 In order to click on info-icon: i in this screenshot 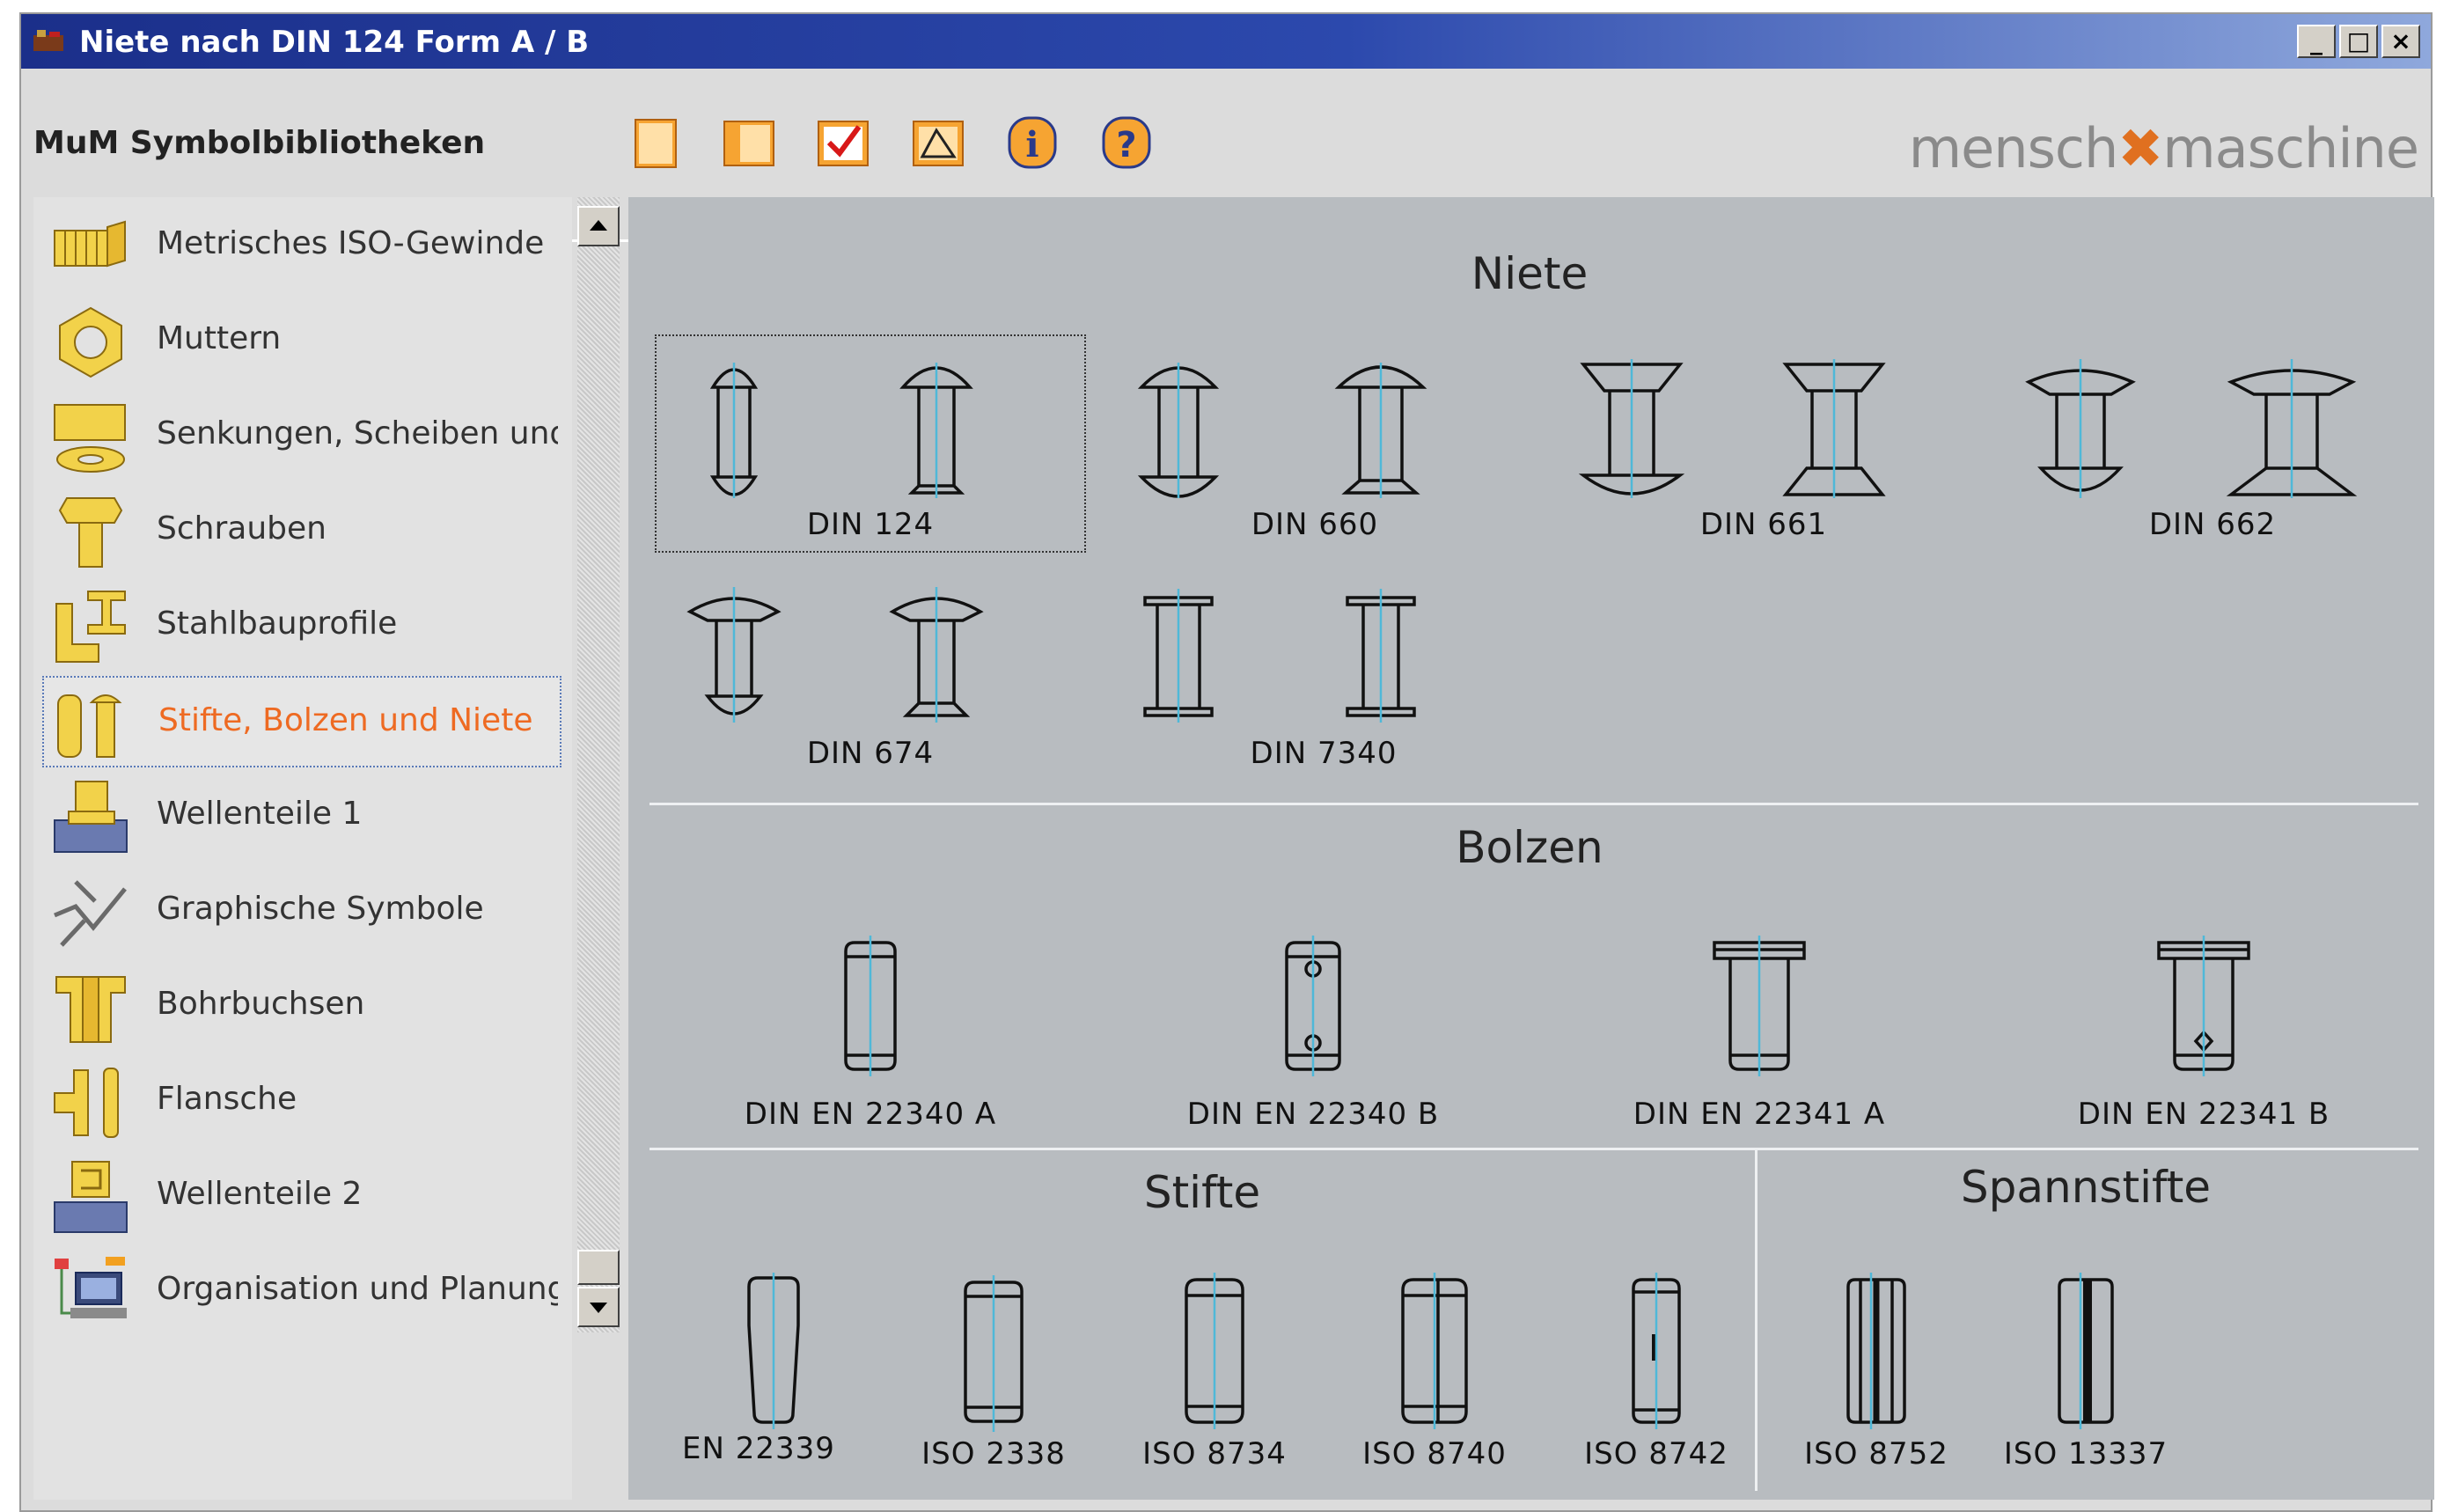, I will do `click(1032, 142)`.